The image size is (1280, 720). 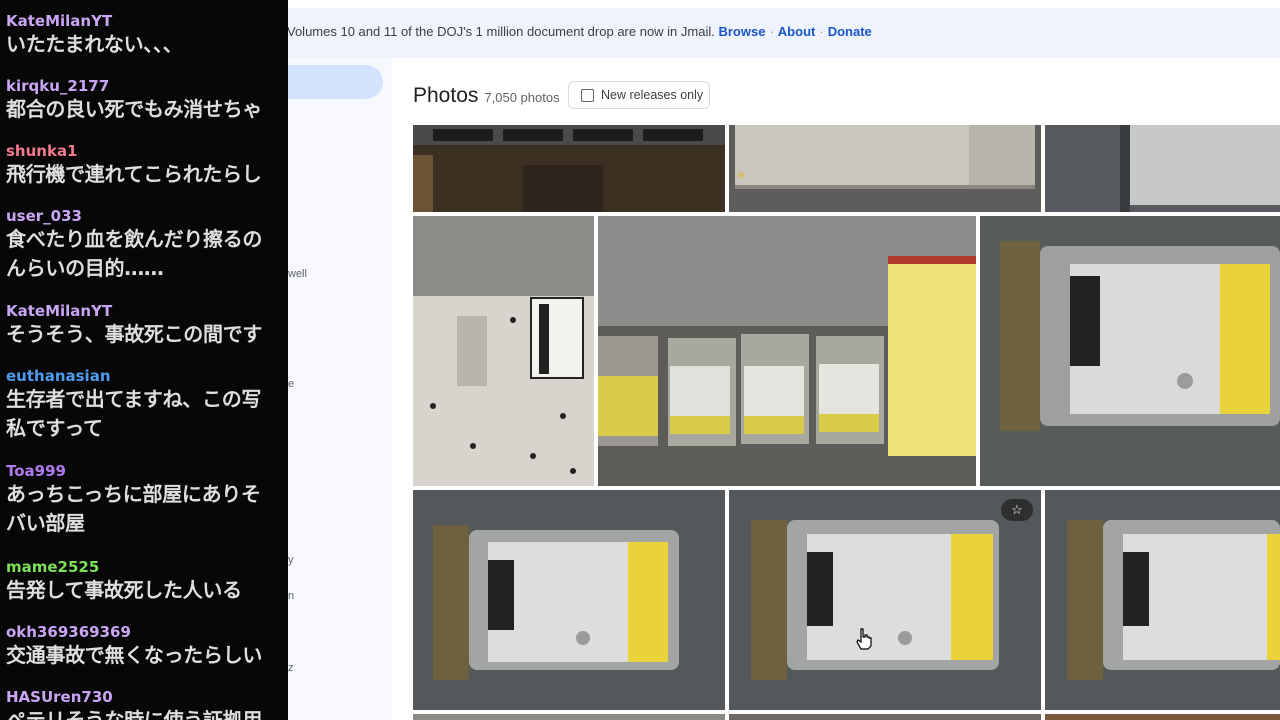 I want to click on new-releases-filter: New releases only, so click(x=639, y=95).